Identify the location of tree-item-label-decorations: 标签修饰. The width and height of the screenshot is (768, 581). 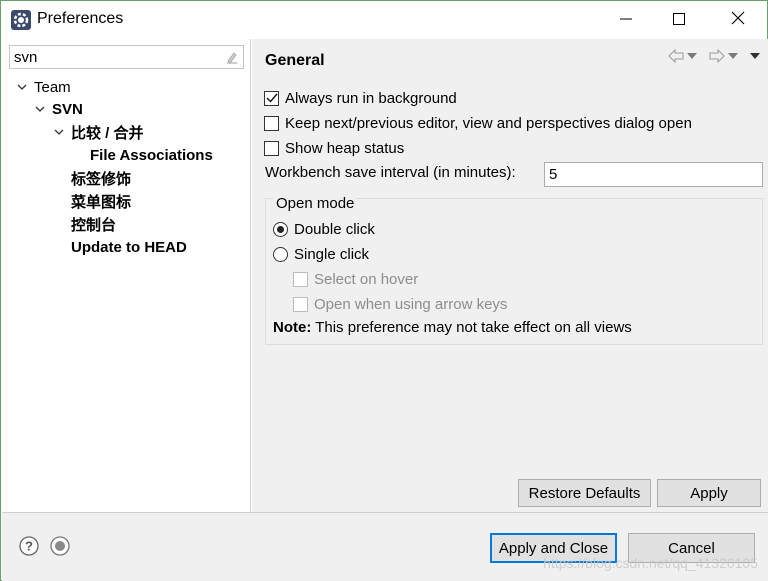
(101, 178).